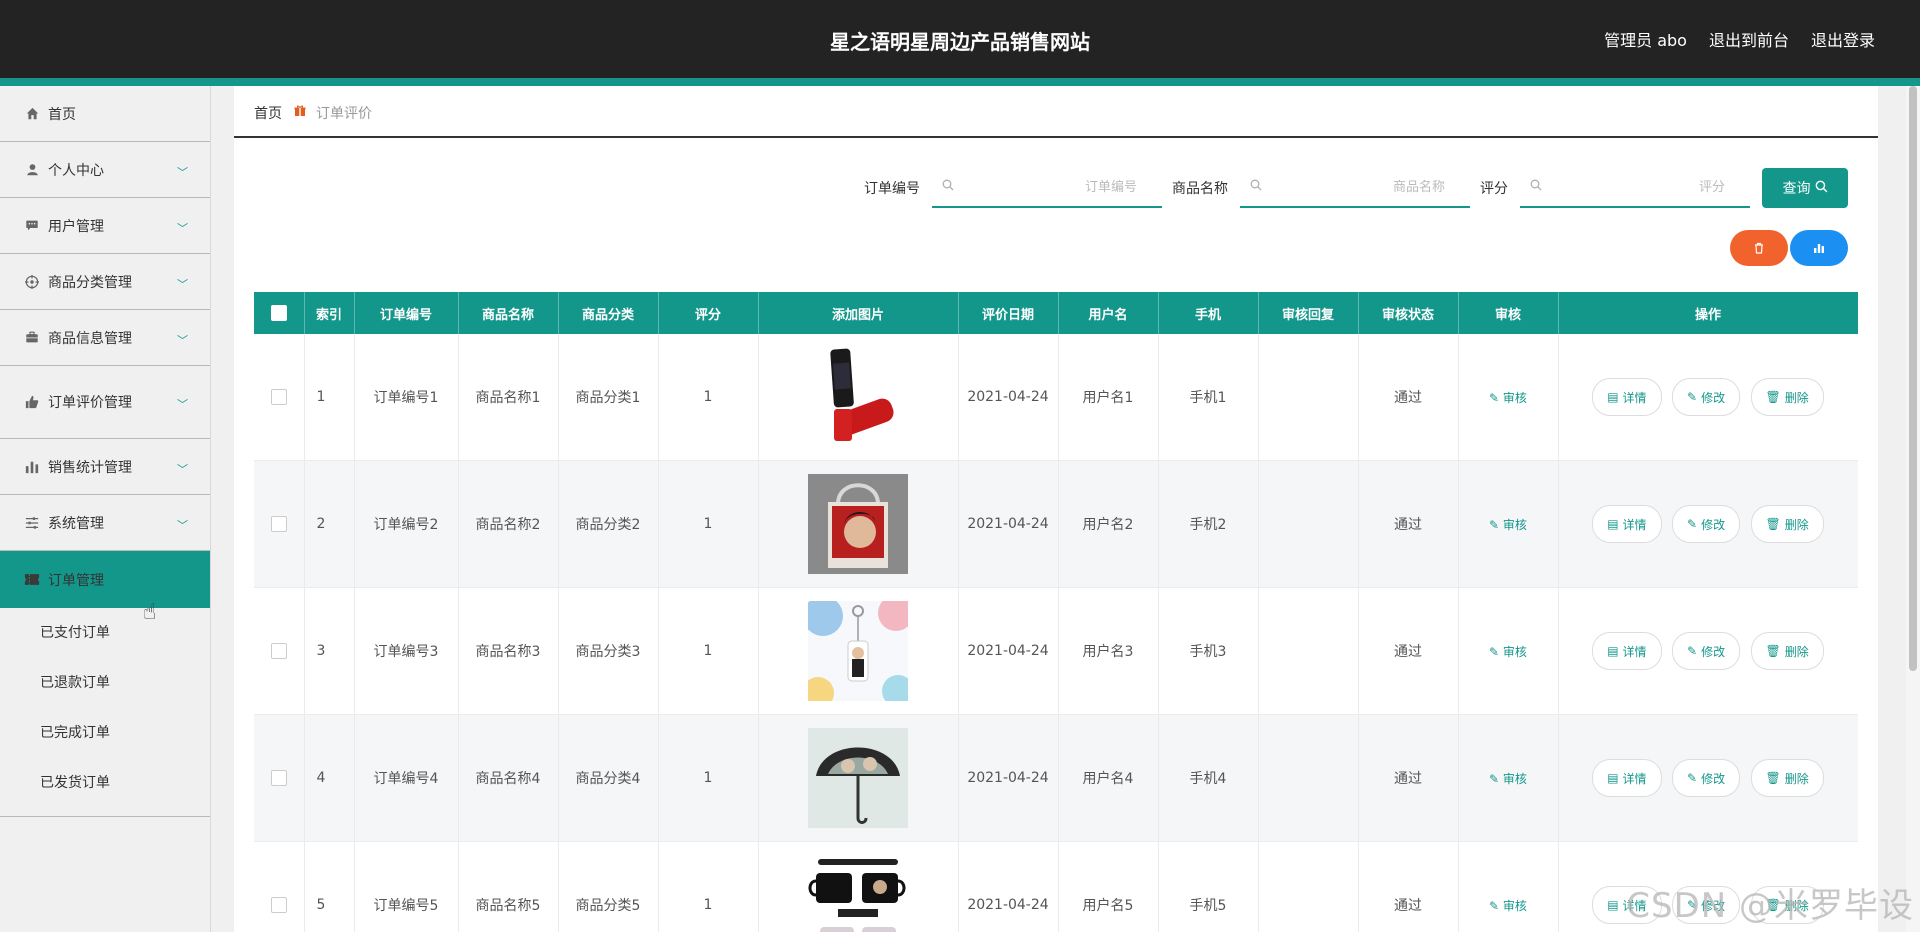 The image size is (1920, 932). I want to click on page-scrollbar, so click(1913, 509).